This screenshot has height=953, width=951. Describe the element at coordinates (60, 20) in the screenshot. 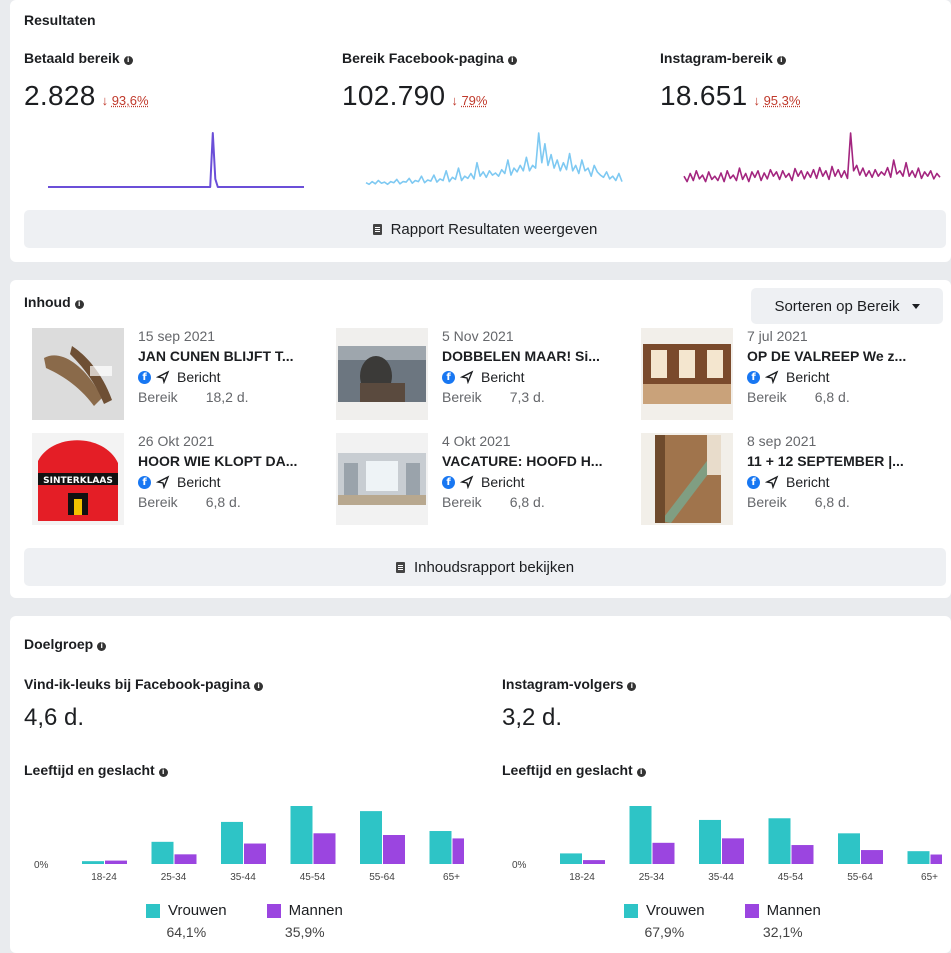

I see `results-title: Resultaten` at that location.